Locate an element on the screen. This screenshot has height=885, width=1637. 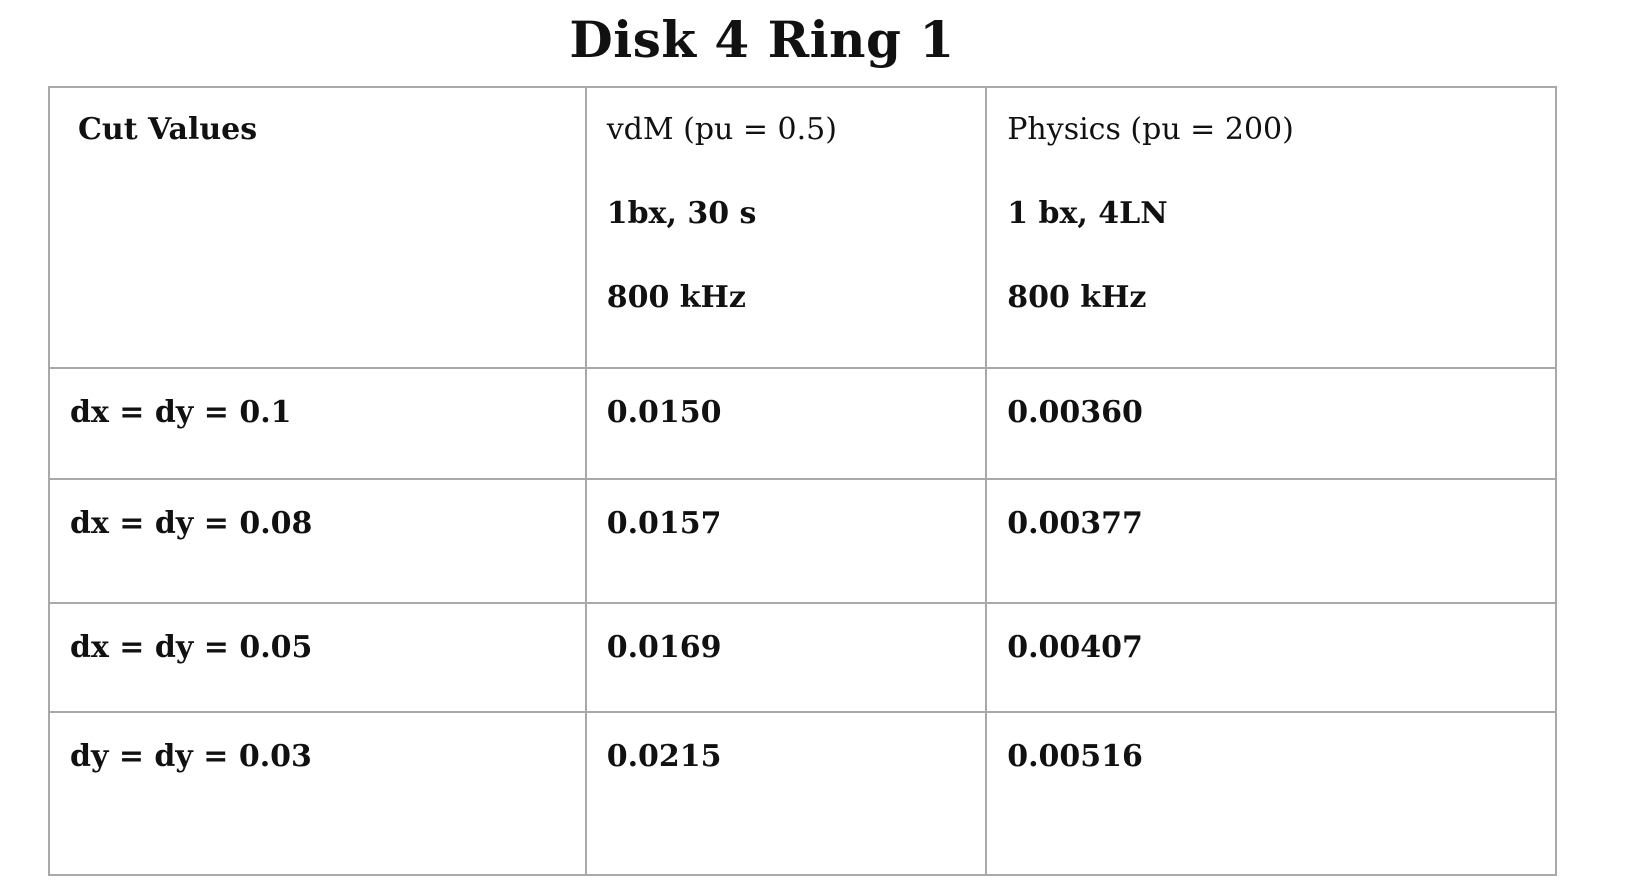
vdm-value-cell: 0.0150 is located at coordinates (786, 423).